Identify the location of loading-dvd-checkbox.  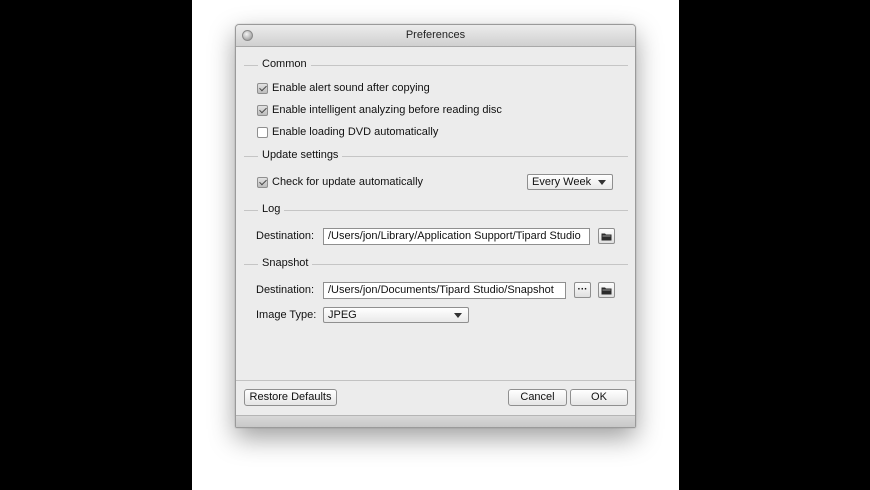
(262, 132).